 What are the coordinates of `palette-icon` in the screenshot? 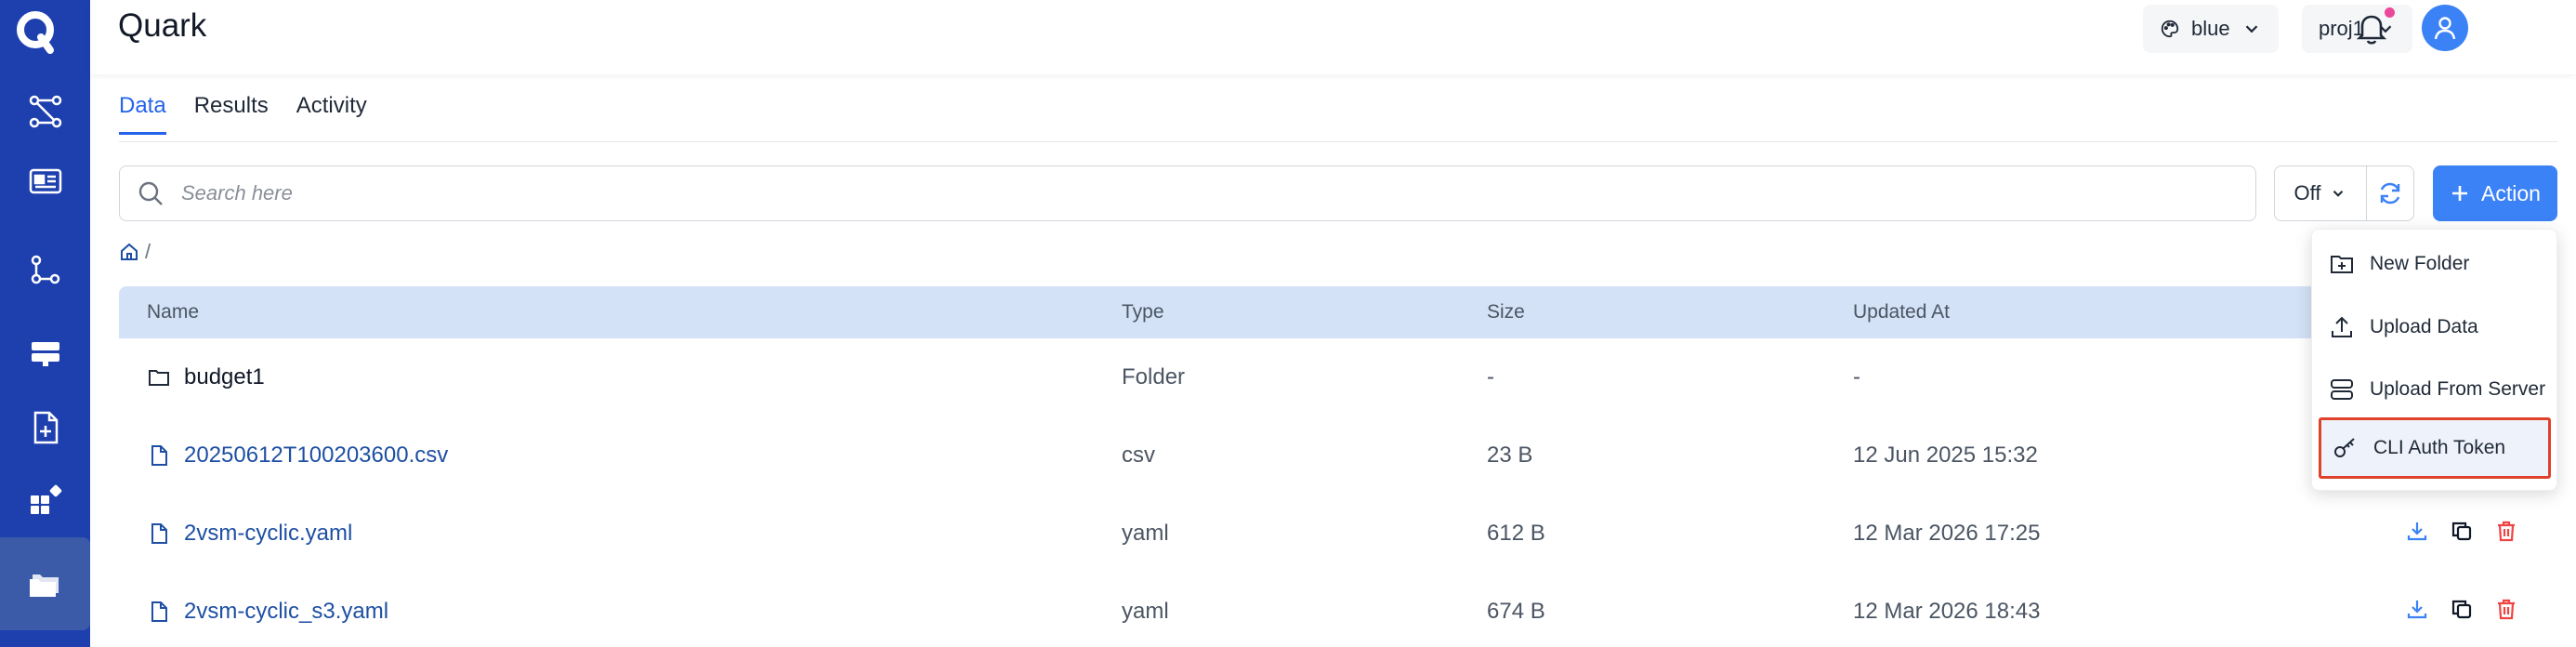 It's located at (2170, 29).